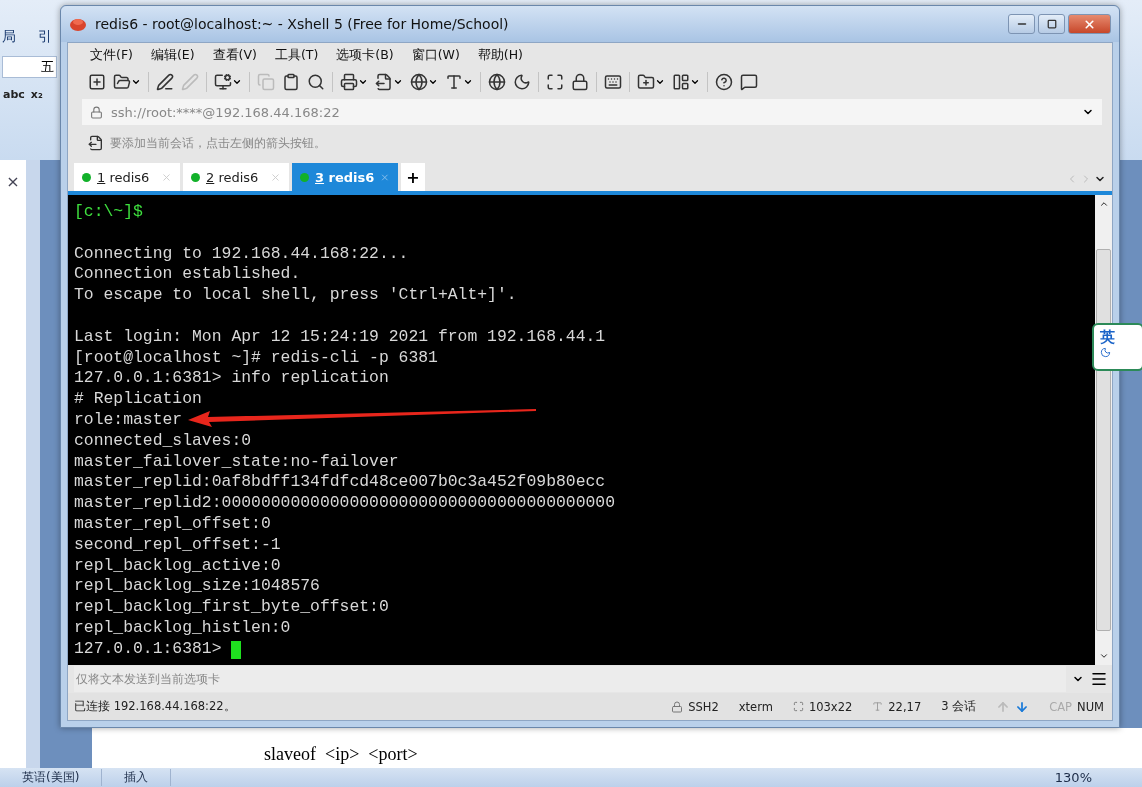  Describe the element at coordinates (138, 399) in the screenshot. I see `terminal-line: # Replication` at that location.